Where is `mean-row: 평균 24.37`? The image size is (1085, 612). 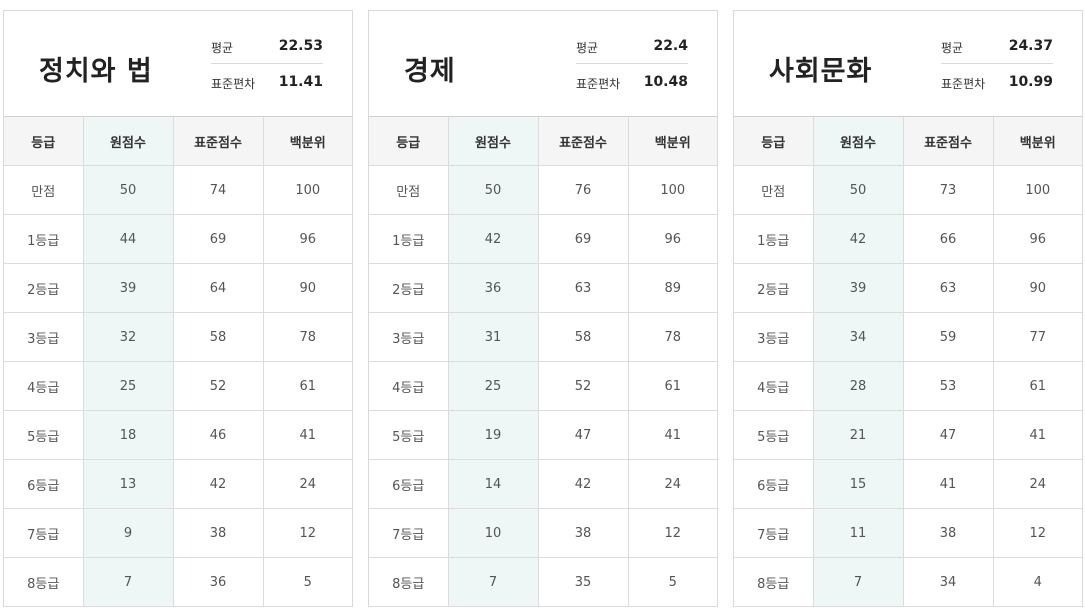
mean-row: 평균 24.37 is located at coordinates (997, 48).